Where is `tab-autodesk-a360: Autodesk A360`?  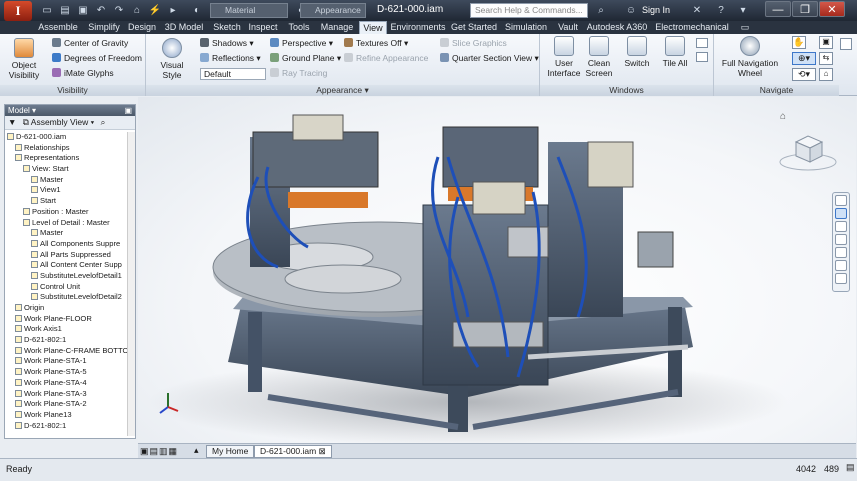
tab-autodesk-a360: Autodesk A360 is located at coordinates (617, 27).